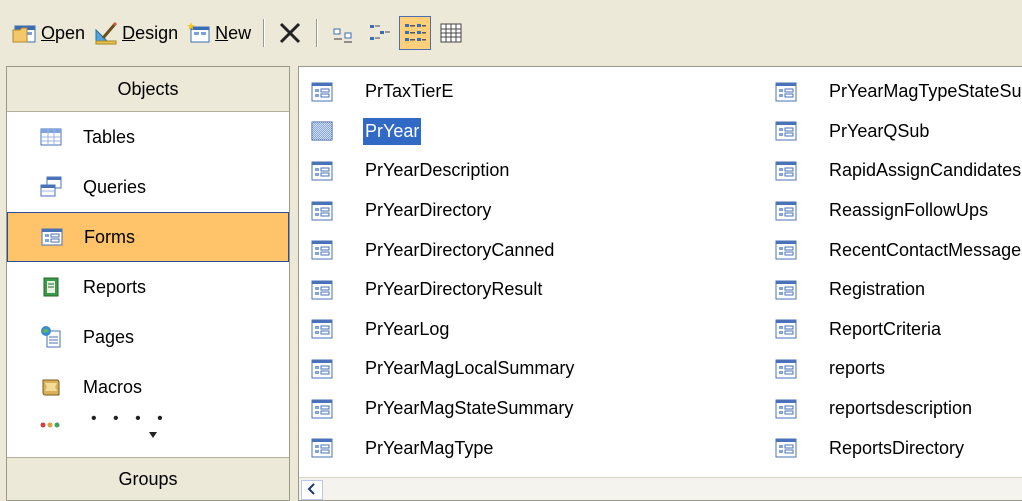 The width and height of the screenshot is (1022, 501). What do you see at coordinates (925, 91) in the screenshot?
I see `form-list-item-label: PrYearMagTypeStateSummary` at bounding box center [925, 91].